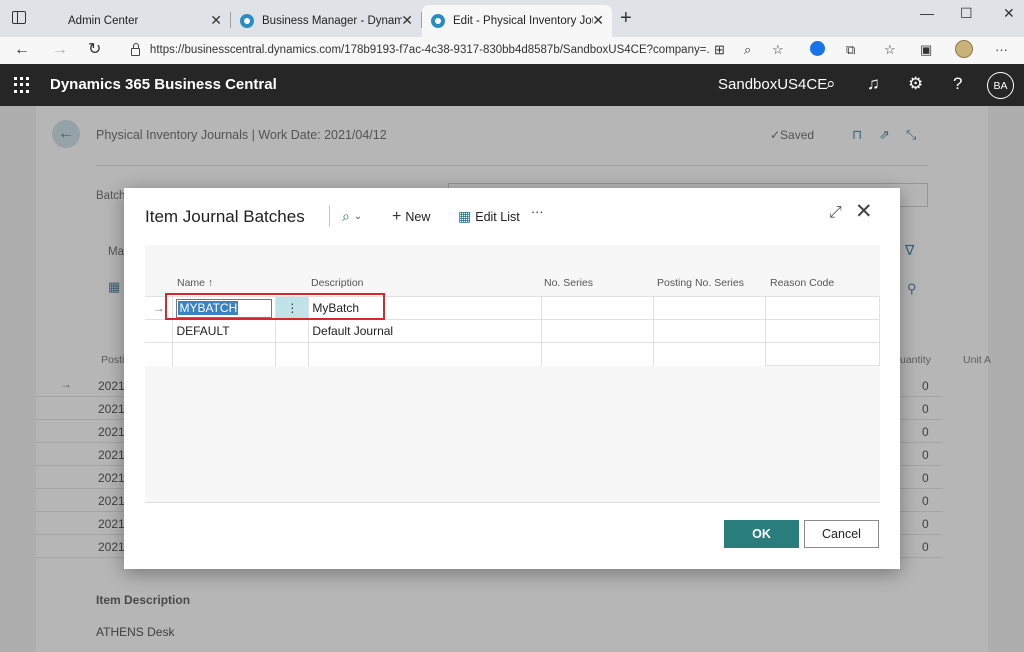 Image resolution: width=1024 pixels, height=652 pixels. What do you see at coordinates (425, 354) in the screenshot?
I see `description-cell` at bounding box center [425, 354].